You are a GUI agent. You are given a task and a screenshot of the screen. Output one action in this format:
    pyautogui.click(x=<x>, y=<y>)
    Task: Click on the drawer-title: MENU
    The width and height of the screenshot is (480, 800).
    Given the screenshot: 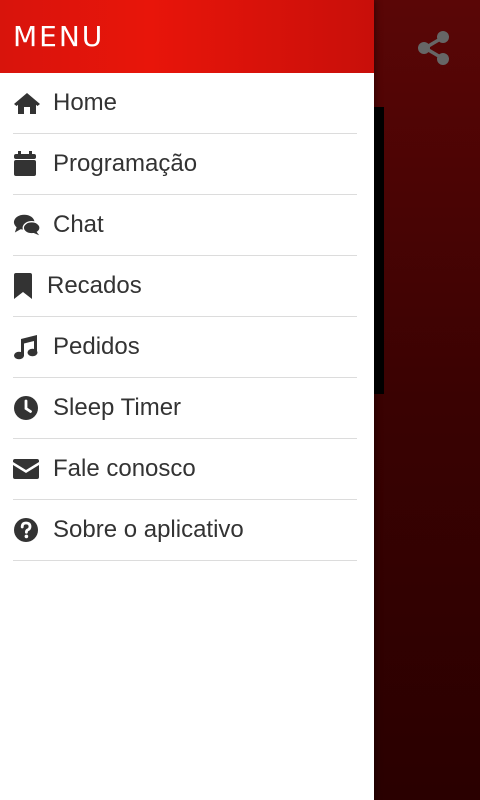 What is the action you would take?
    pyautogui.click(x=59, y=36)
    